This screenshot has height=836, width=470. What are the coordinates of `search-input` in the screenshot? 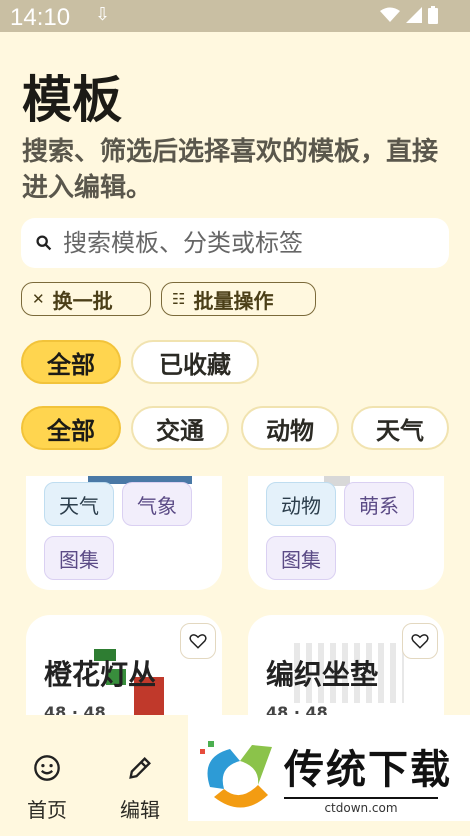 It's located at (243, 243).